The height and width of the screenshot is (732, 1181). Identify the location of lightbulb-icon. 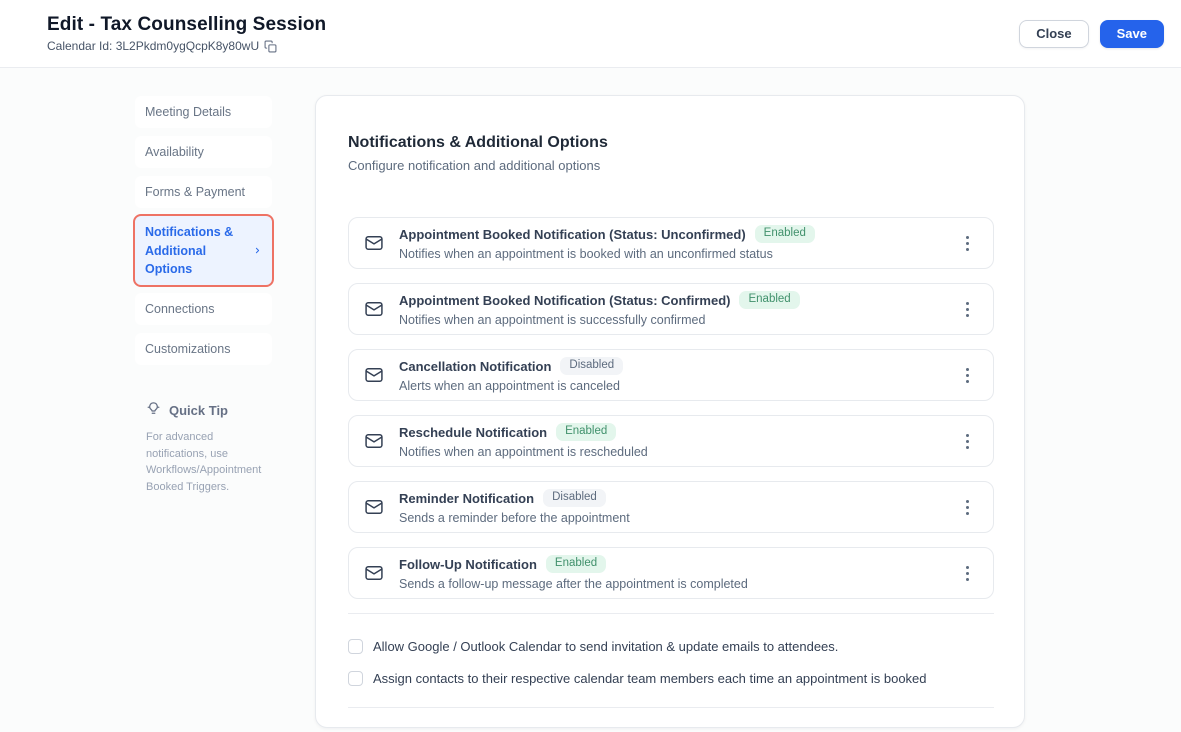
(153, 410).